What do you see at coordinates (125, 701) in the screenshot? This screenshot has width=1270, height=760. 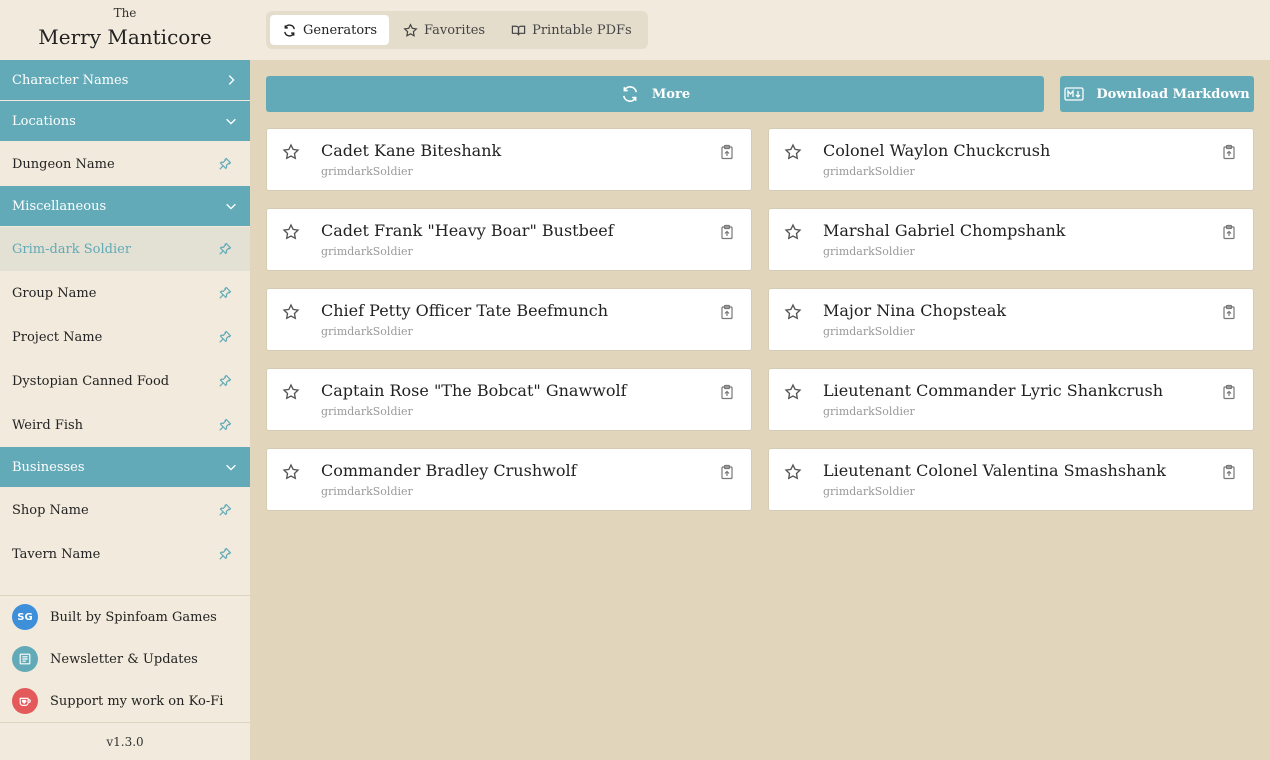 I see `kofi-link: Support my work on Ko-Fi` at bounding box center [125, 701].